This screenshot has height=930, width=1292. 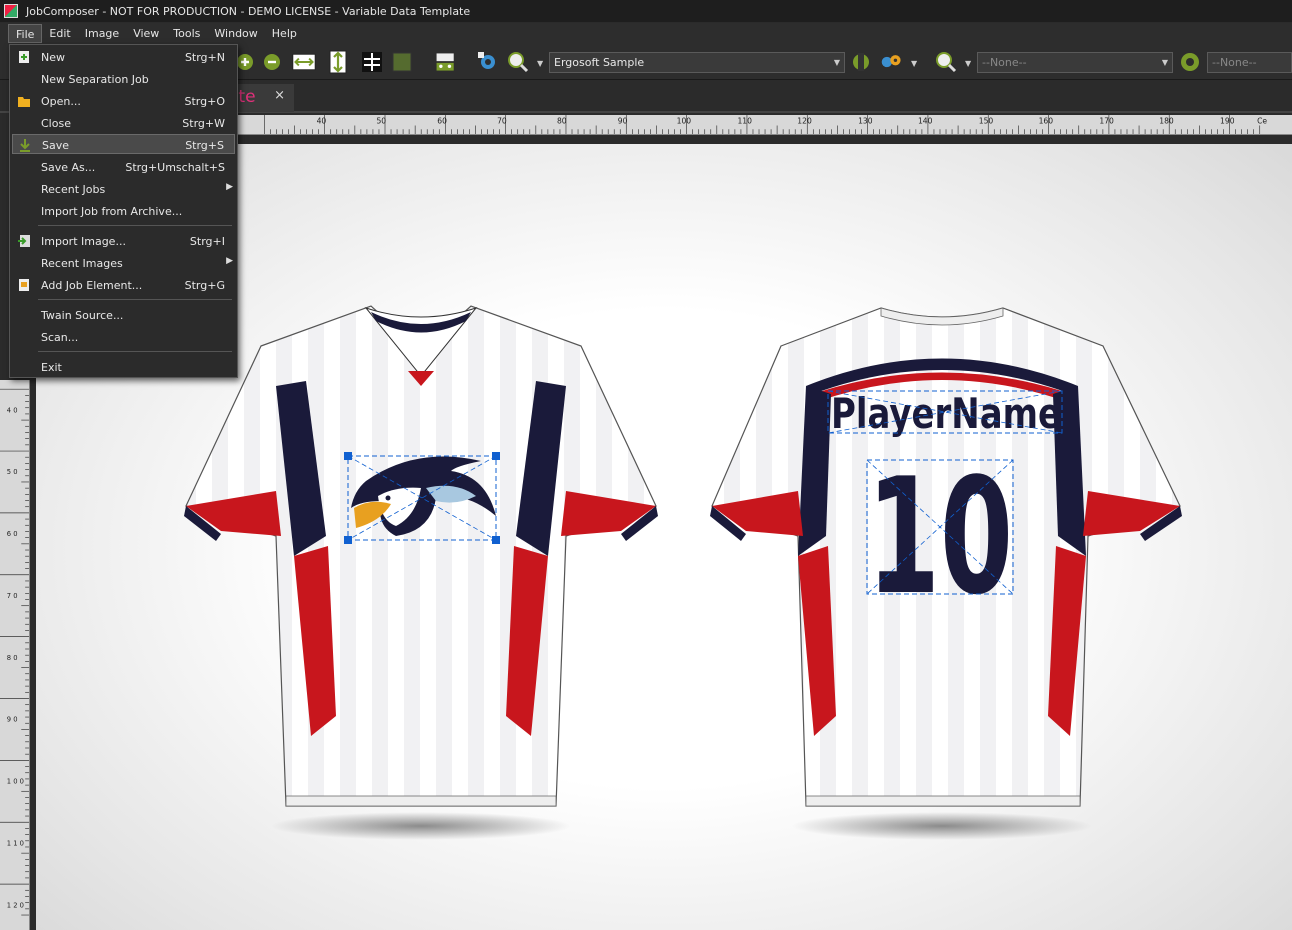 I want to click on menu-item-shortcut: Strg+G, so click(x=204, y=285).